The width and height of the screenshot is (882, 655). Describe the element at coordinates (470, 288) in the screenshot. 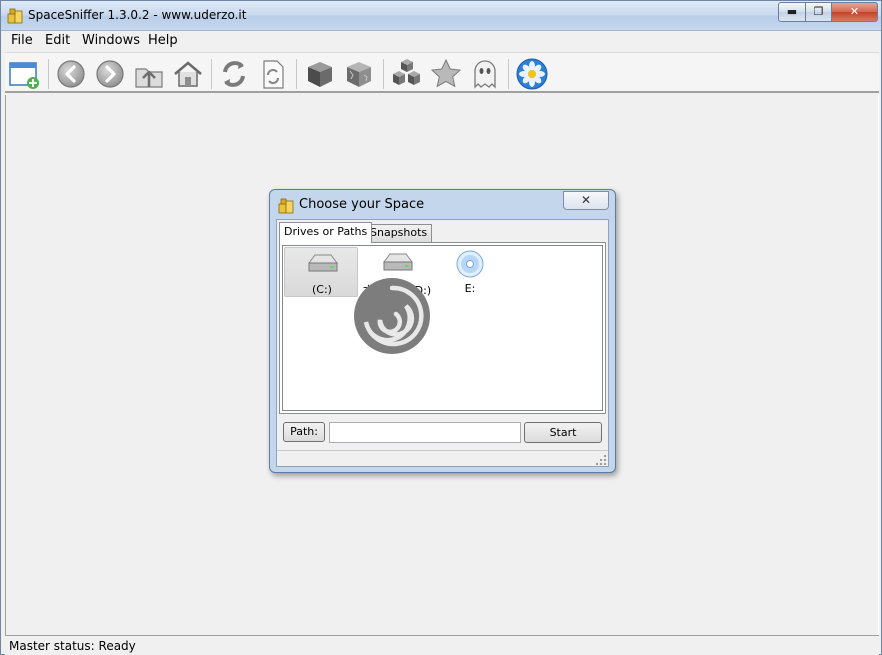

I see `drive-label: E:` at that location.